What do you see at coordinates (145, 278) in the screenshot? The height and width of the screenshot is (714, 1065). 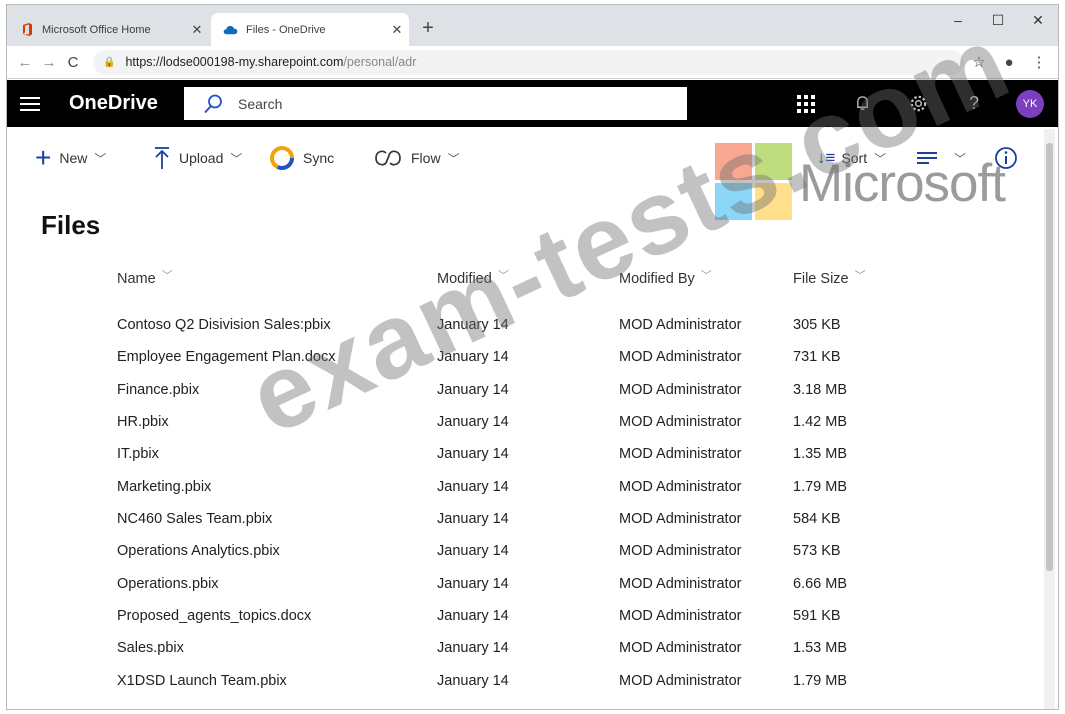 I see `column-header-name: Name ﹀` at bounding box center [145, 278].